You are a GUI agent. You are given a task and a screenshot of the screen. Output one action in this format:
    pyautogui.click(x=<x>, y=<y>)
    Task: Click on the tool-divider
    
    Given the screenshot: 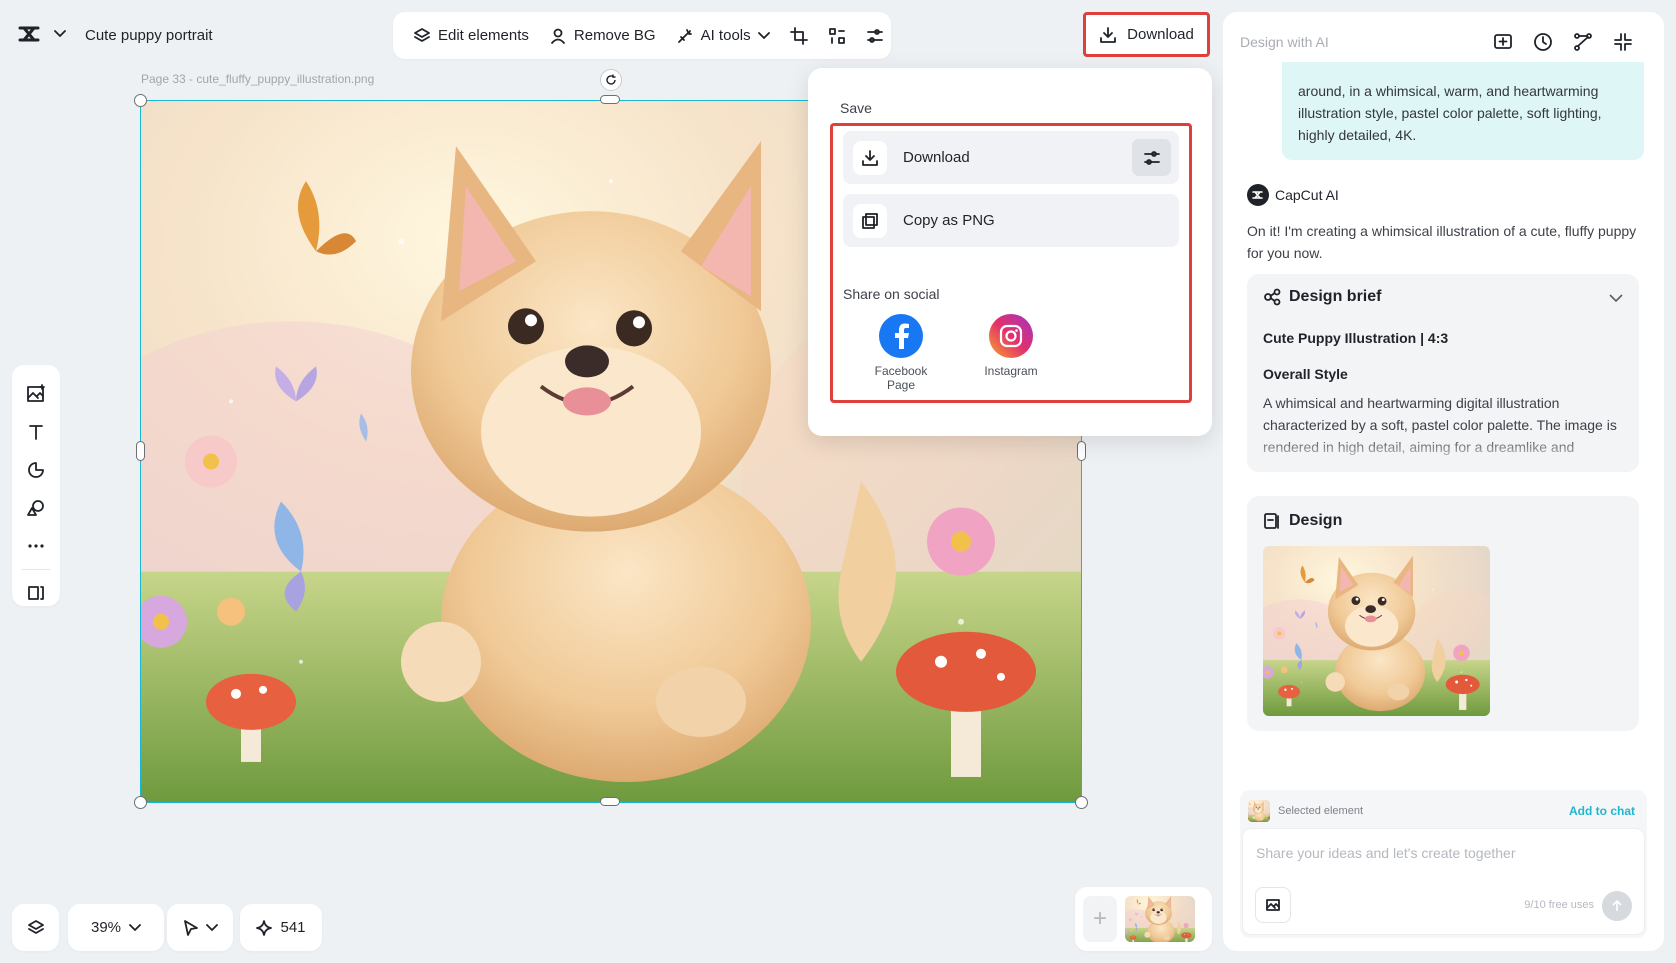 What is the action you would take?
    pyautogui.click(x=36, y=569)
    